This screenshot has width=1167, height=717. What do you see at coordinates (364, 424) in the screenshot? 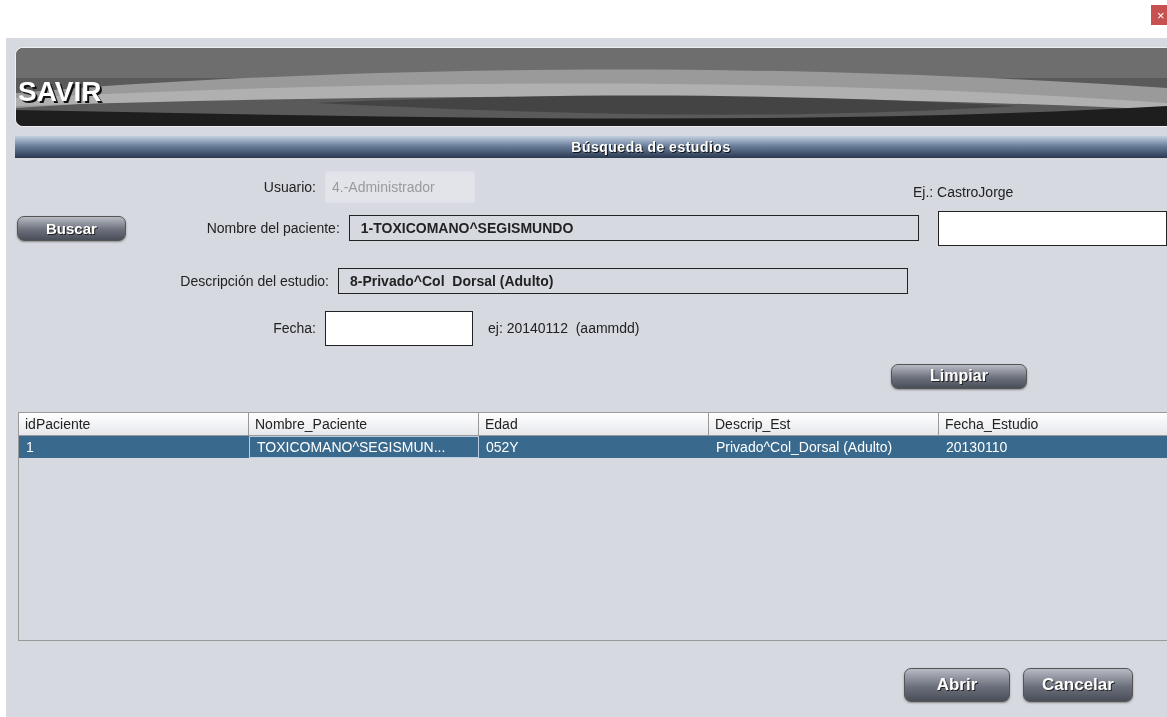
I see `column-header: Nombre_Paciente` at bounding box center [364, 424].